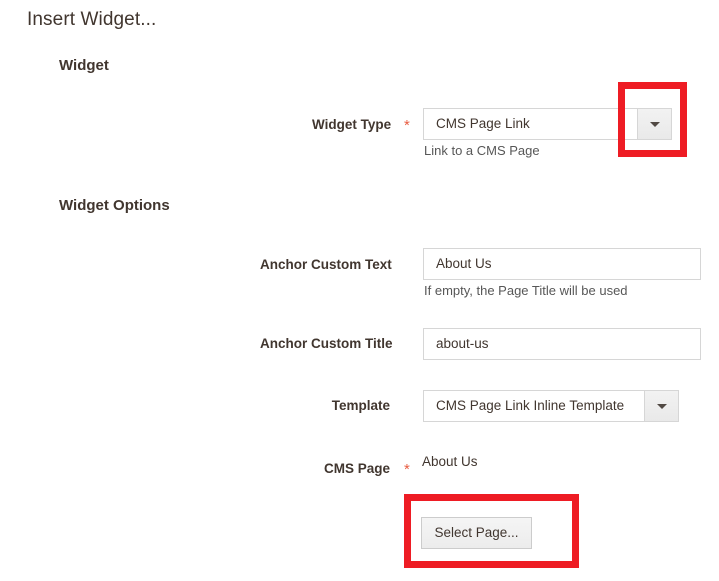 The image size is (719, 581). I want to click on template-label: Template, so click(360, 405).